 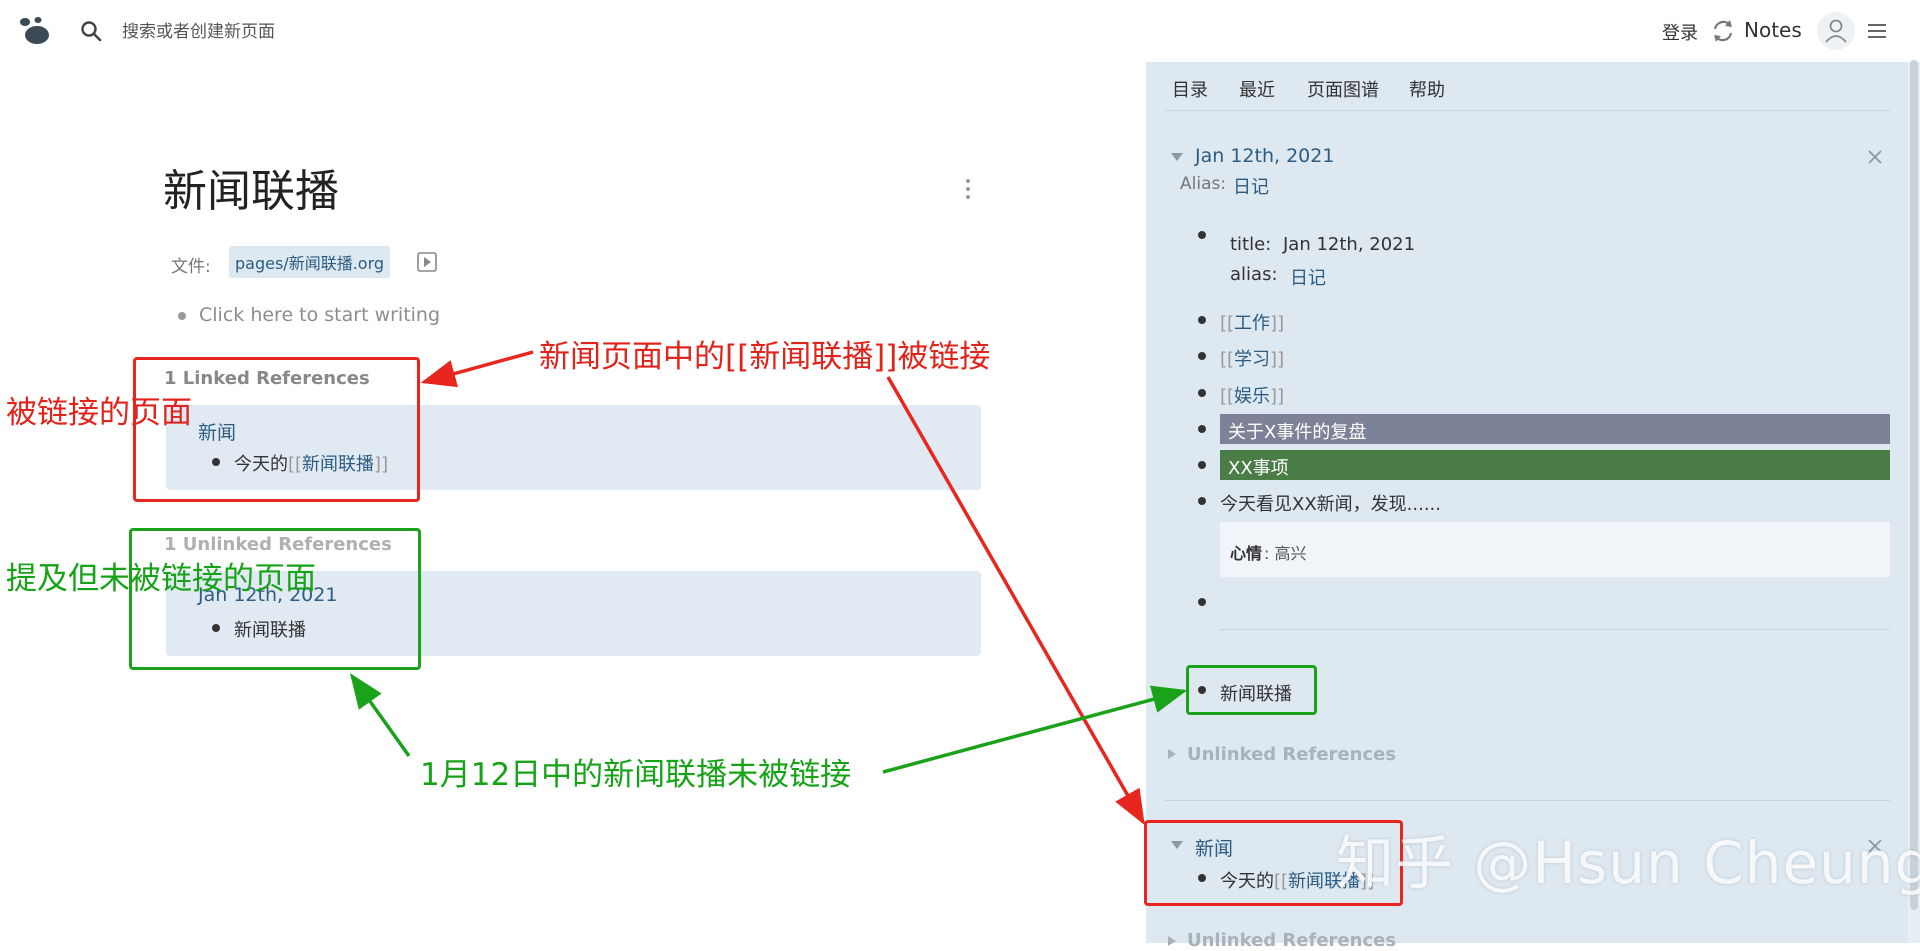 What do you see at coordinates (1254, 274) in the screenshot?
I see `property-key-alias: alias:` at bounding box center [1254, 274].